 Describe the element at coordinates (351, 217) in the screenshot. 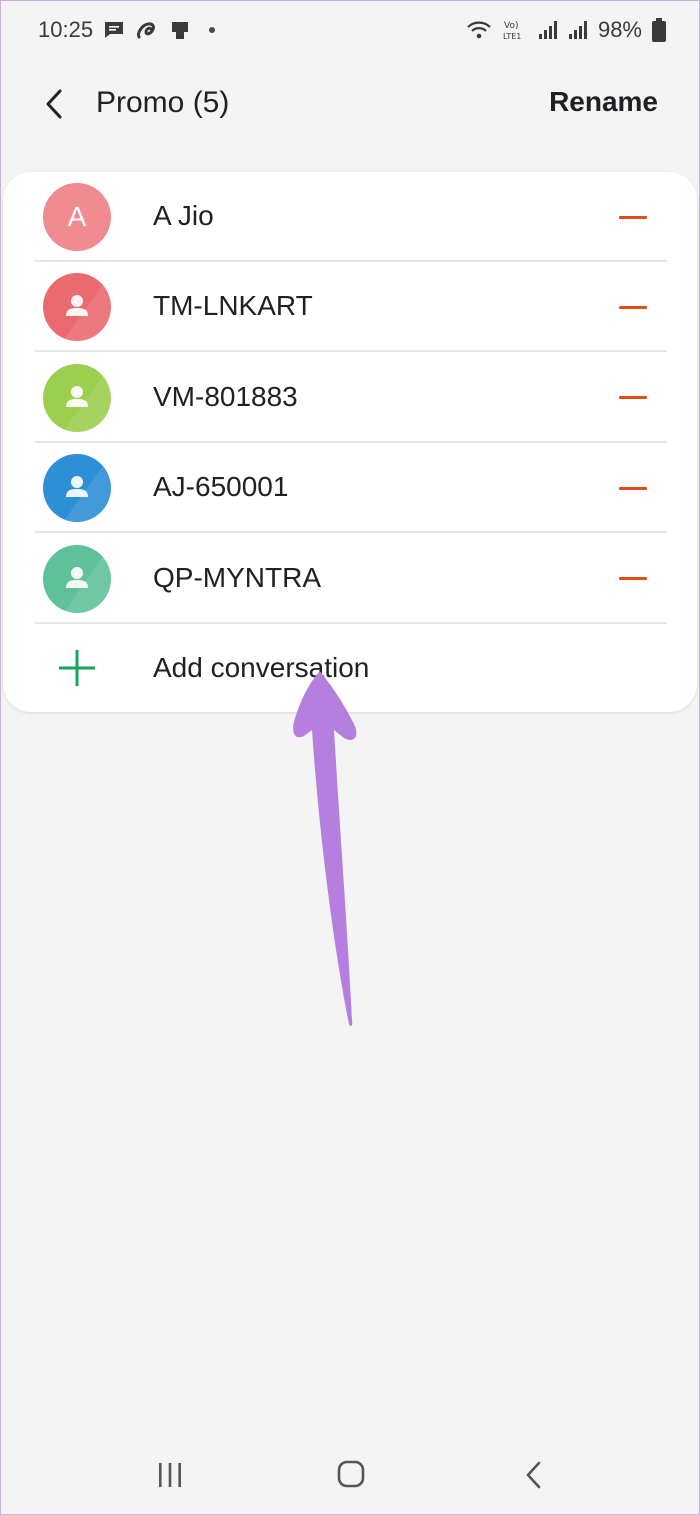

I see `conversation-row: A A Jio` at that location.